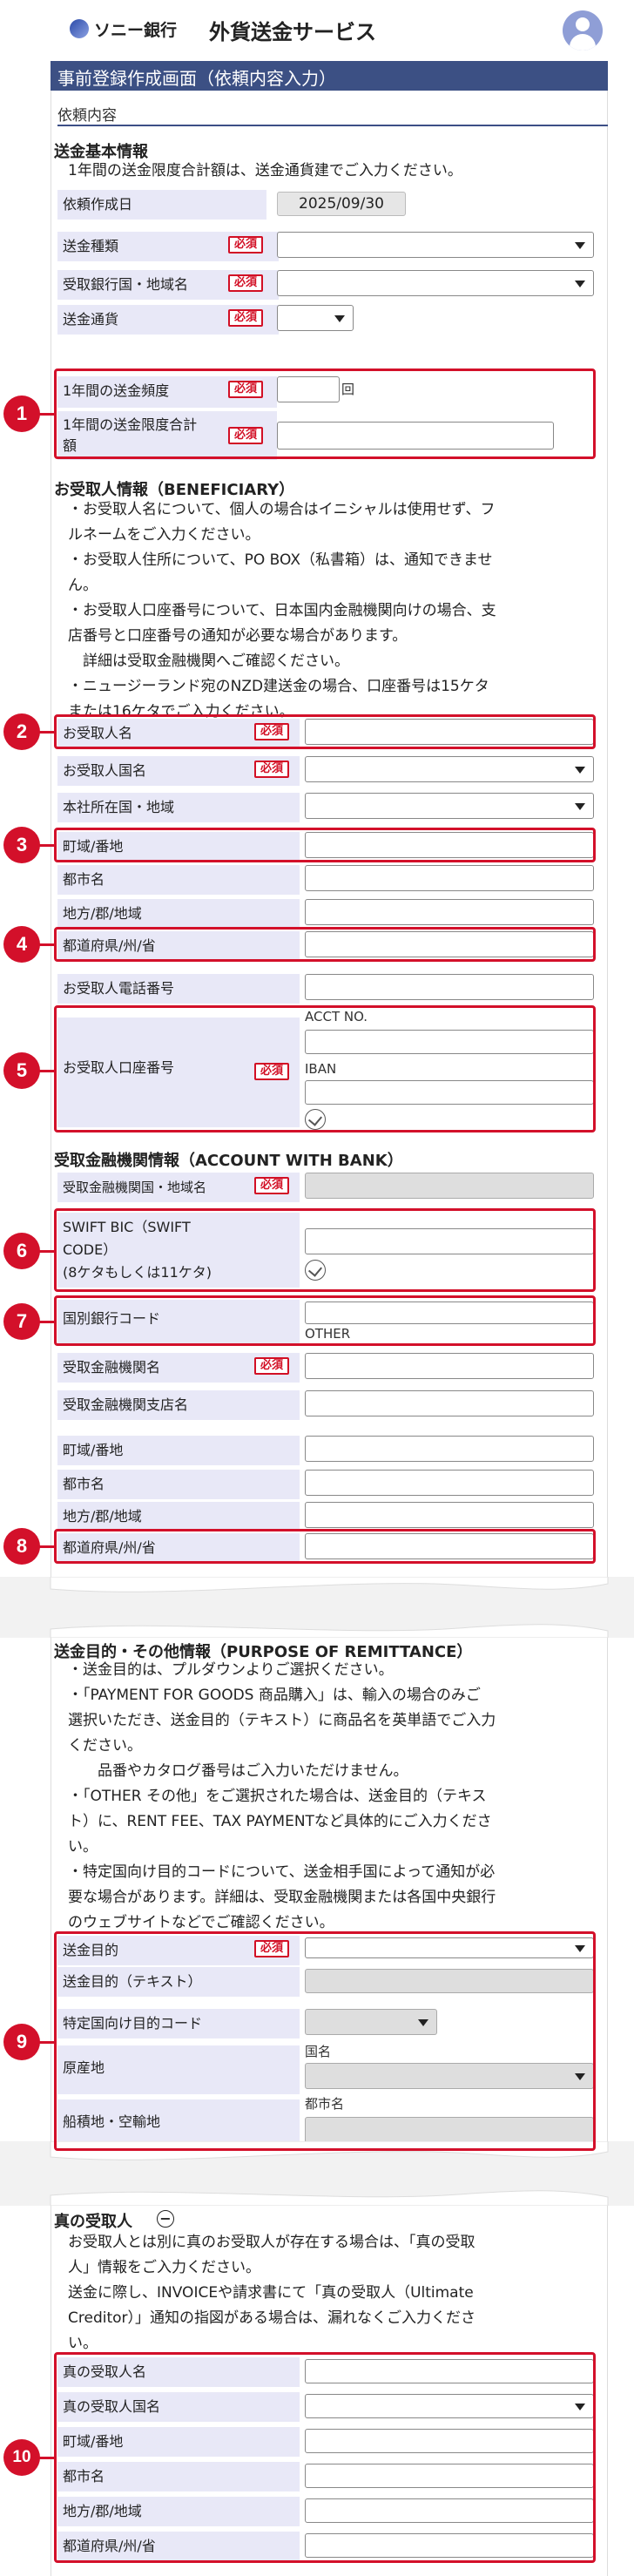  Describe the element at coordinates (280, 560) in the screenshot. I see `beneficiary-note: ・お受取人住所について、PO BOX（私書箱）は、通知できませ` at that location.